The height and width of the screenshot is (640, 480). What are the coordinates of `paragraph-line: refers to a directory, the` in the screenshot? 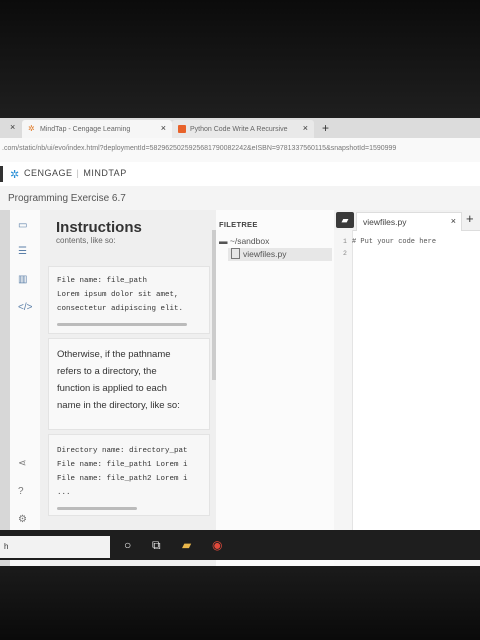 It's located at (107, 371).